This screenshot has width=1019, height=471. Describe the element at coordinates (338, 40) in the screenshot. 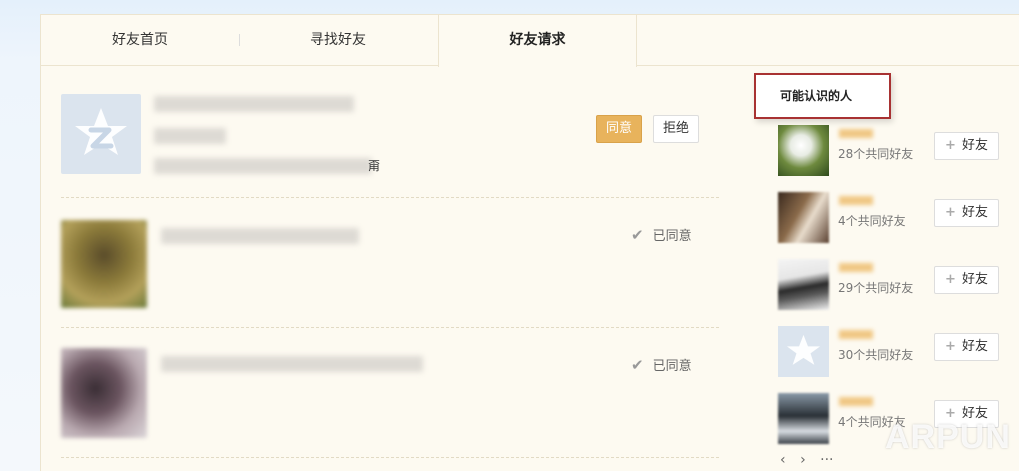

I see `tab-find-friends: 寻找好友` at that location.